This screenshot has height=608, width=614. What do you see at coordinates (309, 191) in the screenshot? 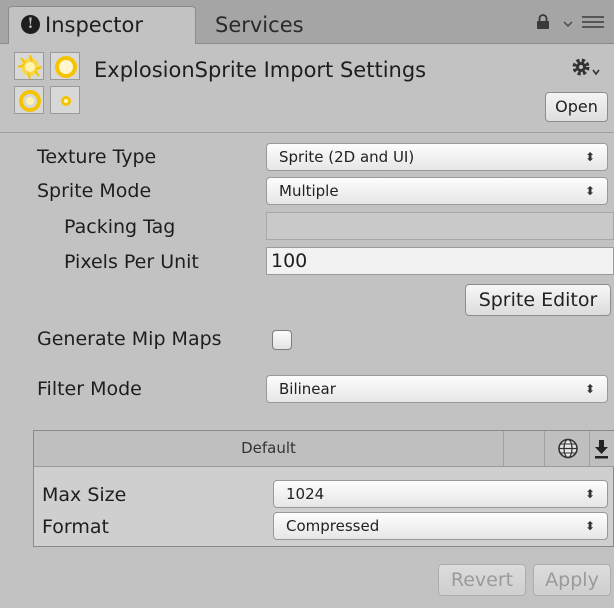
I see `sprite-mode-value: Multiple` at bounding box center [309, 191].